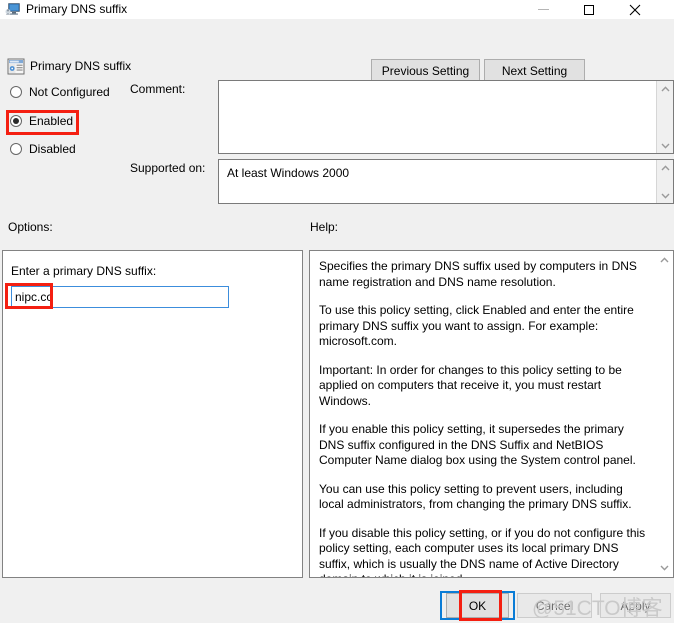  What do you see at coordinates (664, 181) in the screenshot?
I see `supported-on-scrollbar` at bounding box center [664, 181].